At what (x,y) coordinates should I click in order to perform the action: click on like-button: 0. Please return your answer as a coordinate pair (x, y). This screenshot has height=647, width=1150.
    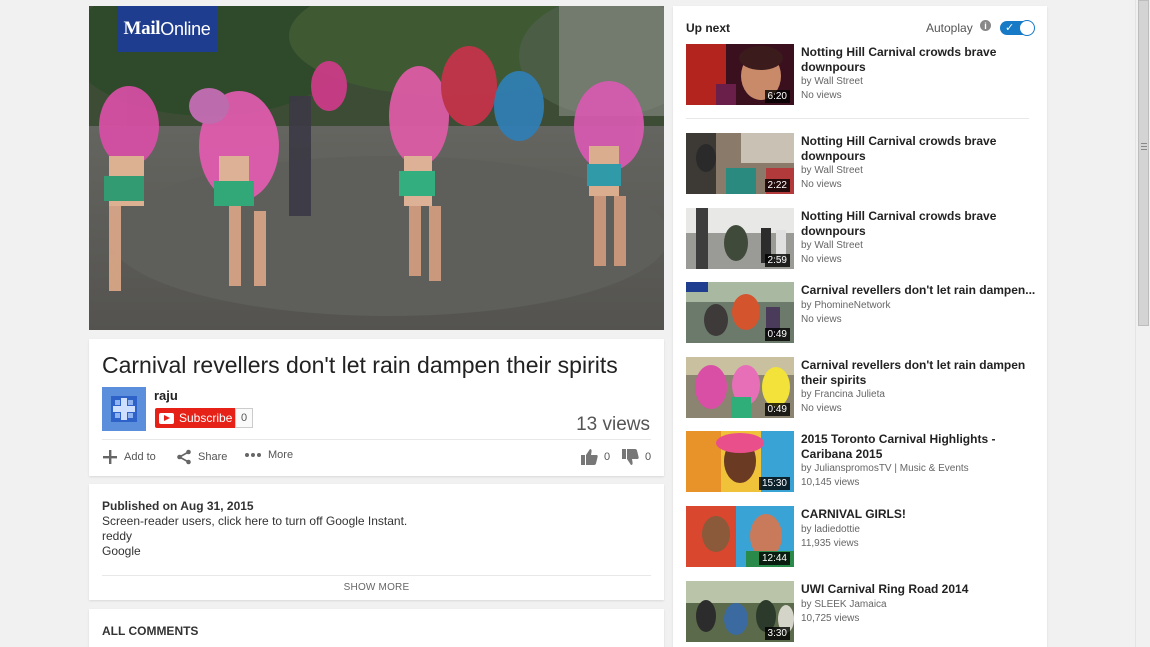
    Looking at the image, I should click on (595, 457).